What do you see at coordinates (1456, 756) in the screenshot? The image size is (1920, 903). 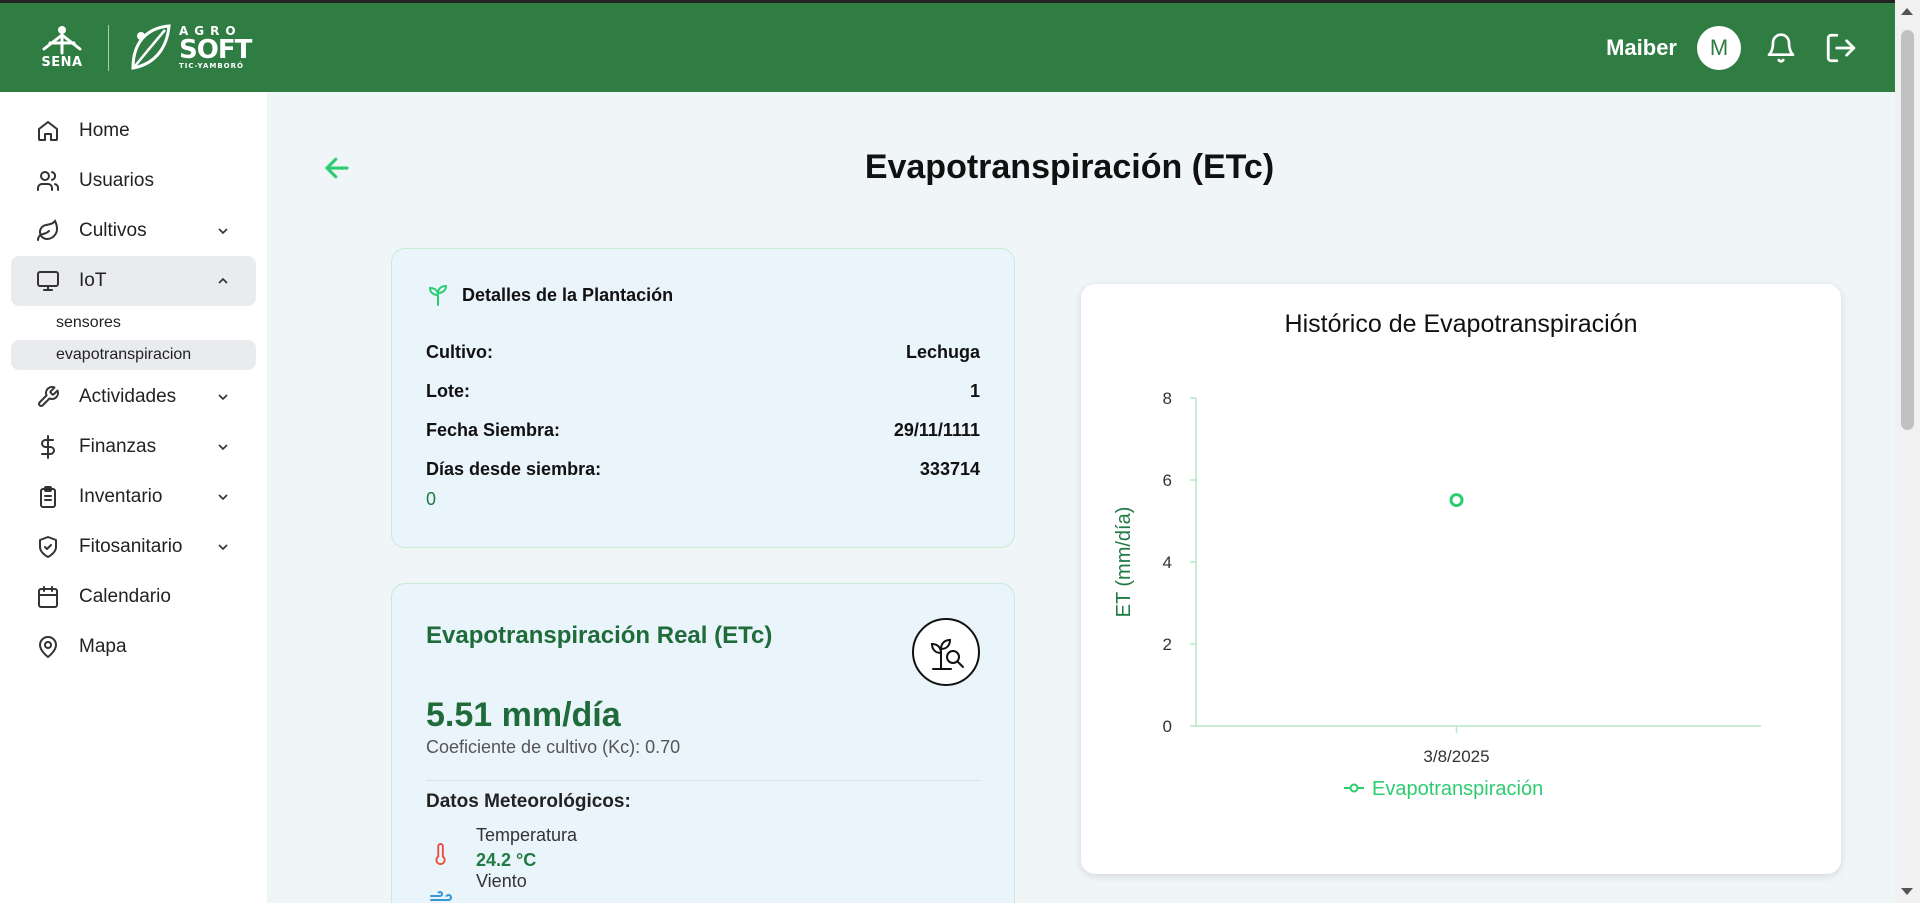 I see `x-tick-label: 3/8/2025` at bounding box center [1456, 756].